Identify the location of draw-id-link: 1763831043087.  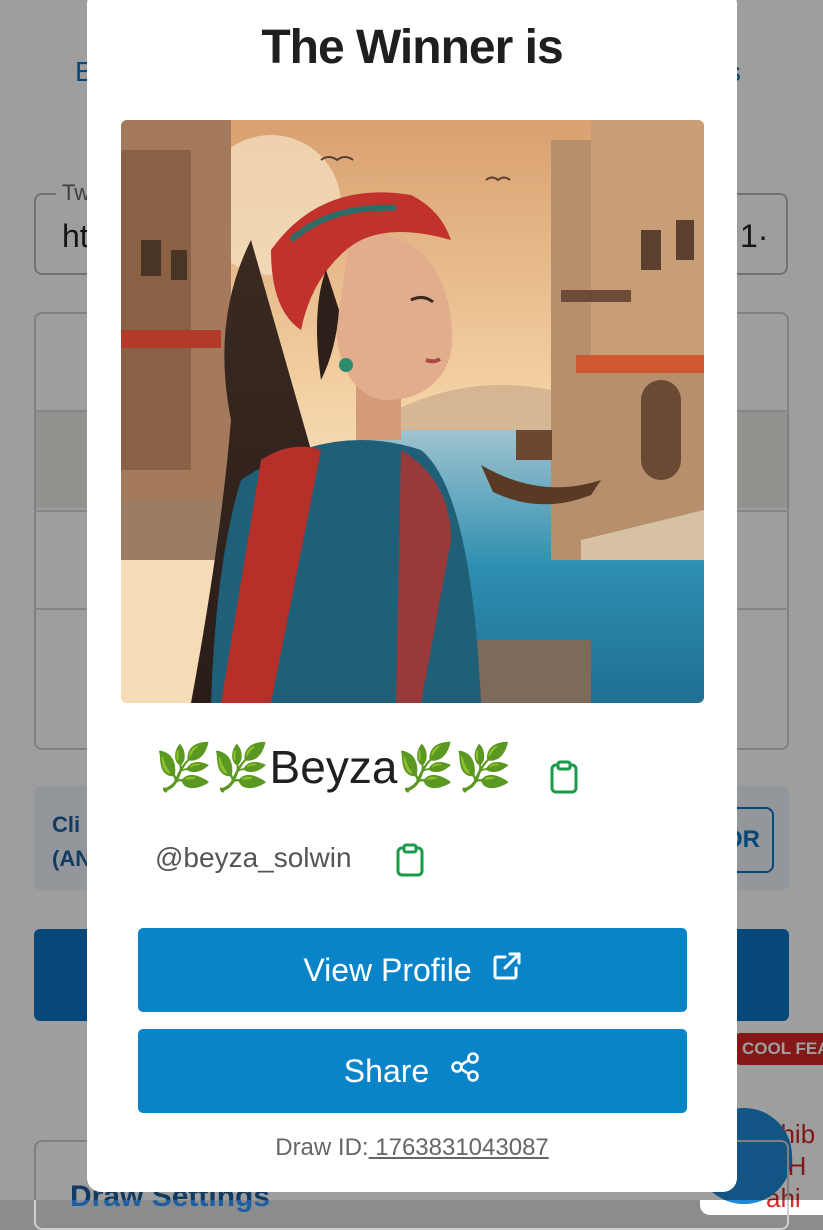
(459, 1147).